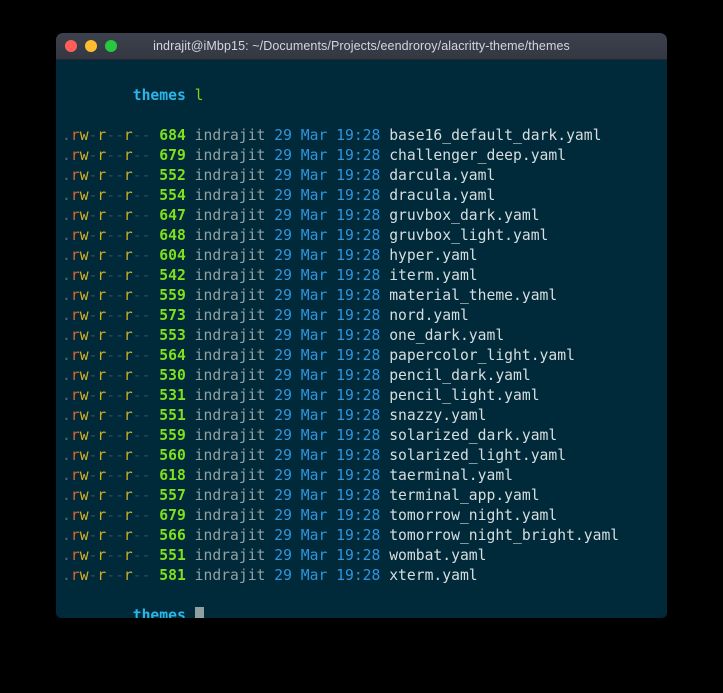  I want to click on file-name: pencil_light.yaml, so click(464, 395).